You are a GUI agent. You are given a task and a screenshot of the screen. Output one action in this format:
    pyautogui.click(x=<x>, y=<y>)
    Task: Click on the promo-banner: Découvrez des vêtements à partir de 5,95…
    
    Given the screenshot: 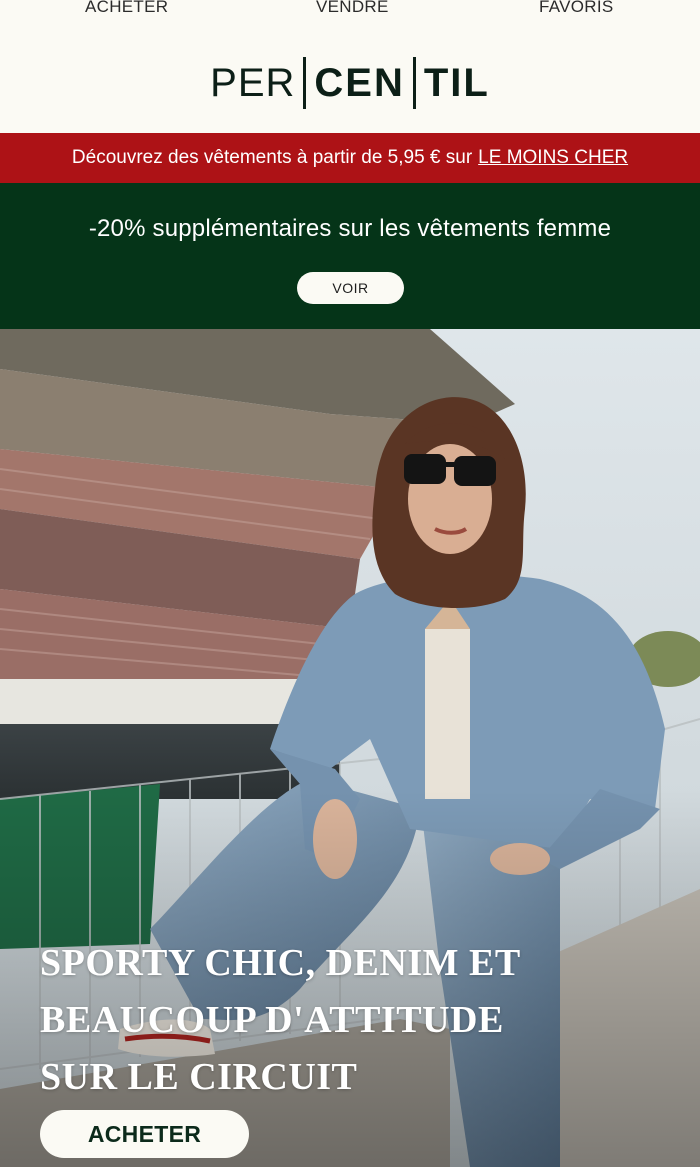 What is the action you would take?
    pyautogui.click(x=350, y=158)
    